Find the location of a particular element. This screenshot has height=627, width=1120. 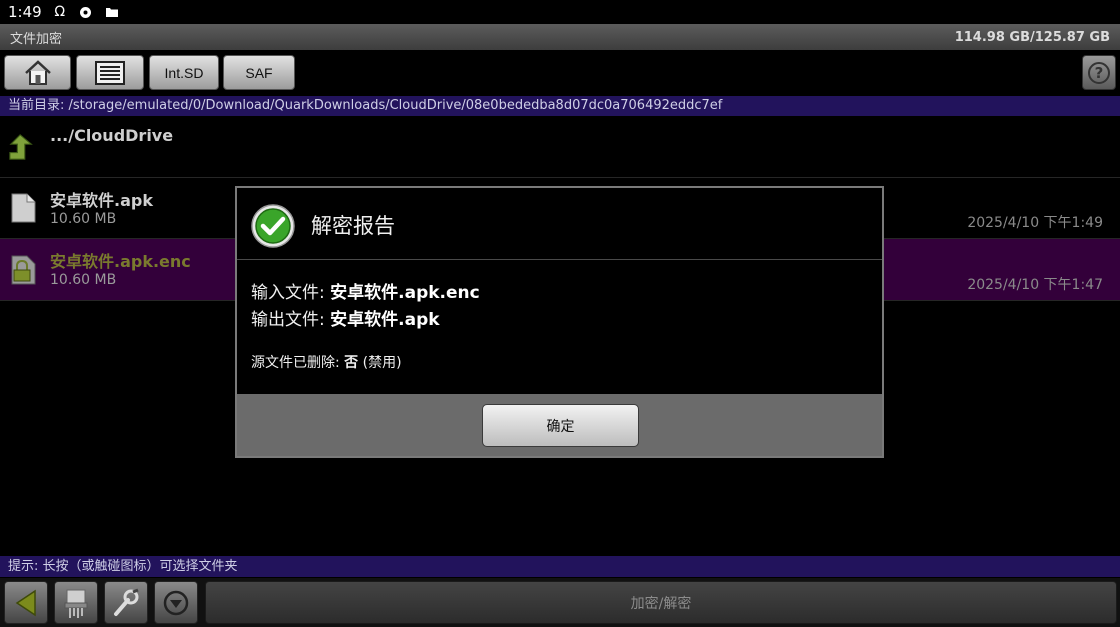

home-button is located at coordinates (37, 72).